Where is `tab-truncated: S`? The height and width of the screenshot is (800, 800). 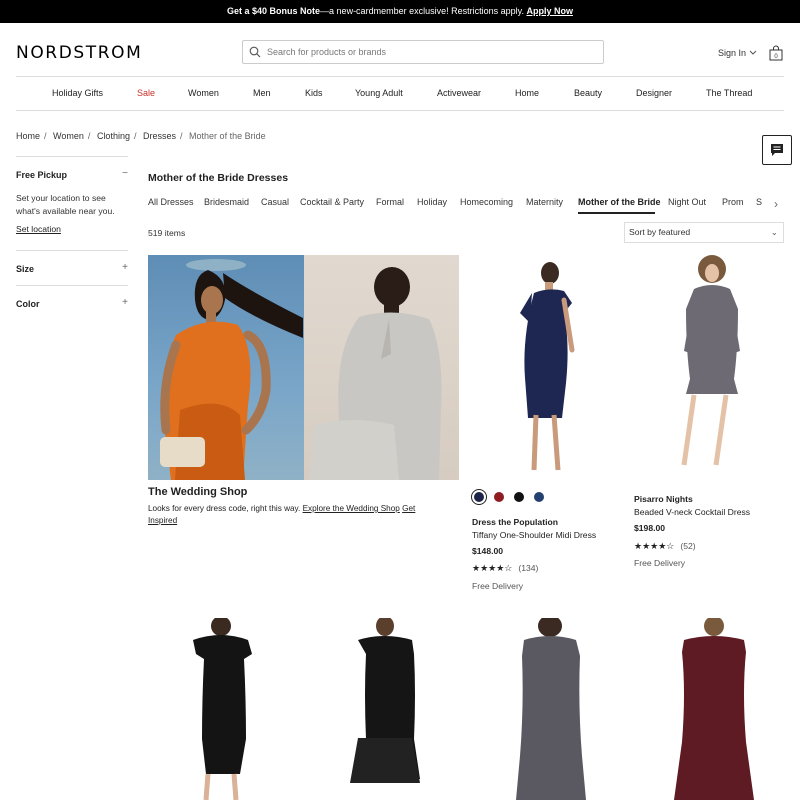 tab-truncated: S is located at coordinates (759, 202).